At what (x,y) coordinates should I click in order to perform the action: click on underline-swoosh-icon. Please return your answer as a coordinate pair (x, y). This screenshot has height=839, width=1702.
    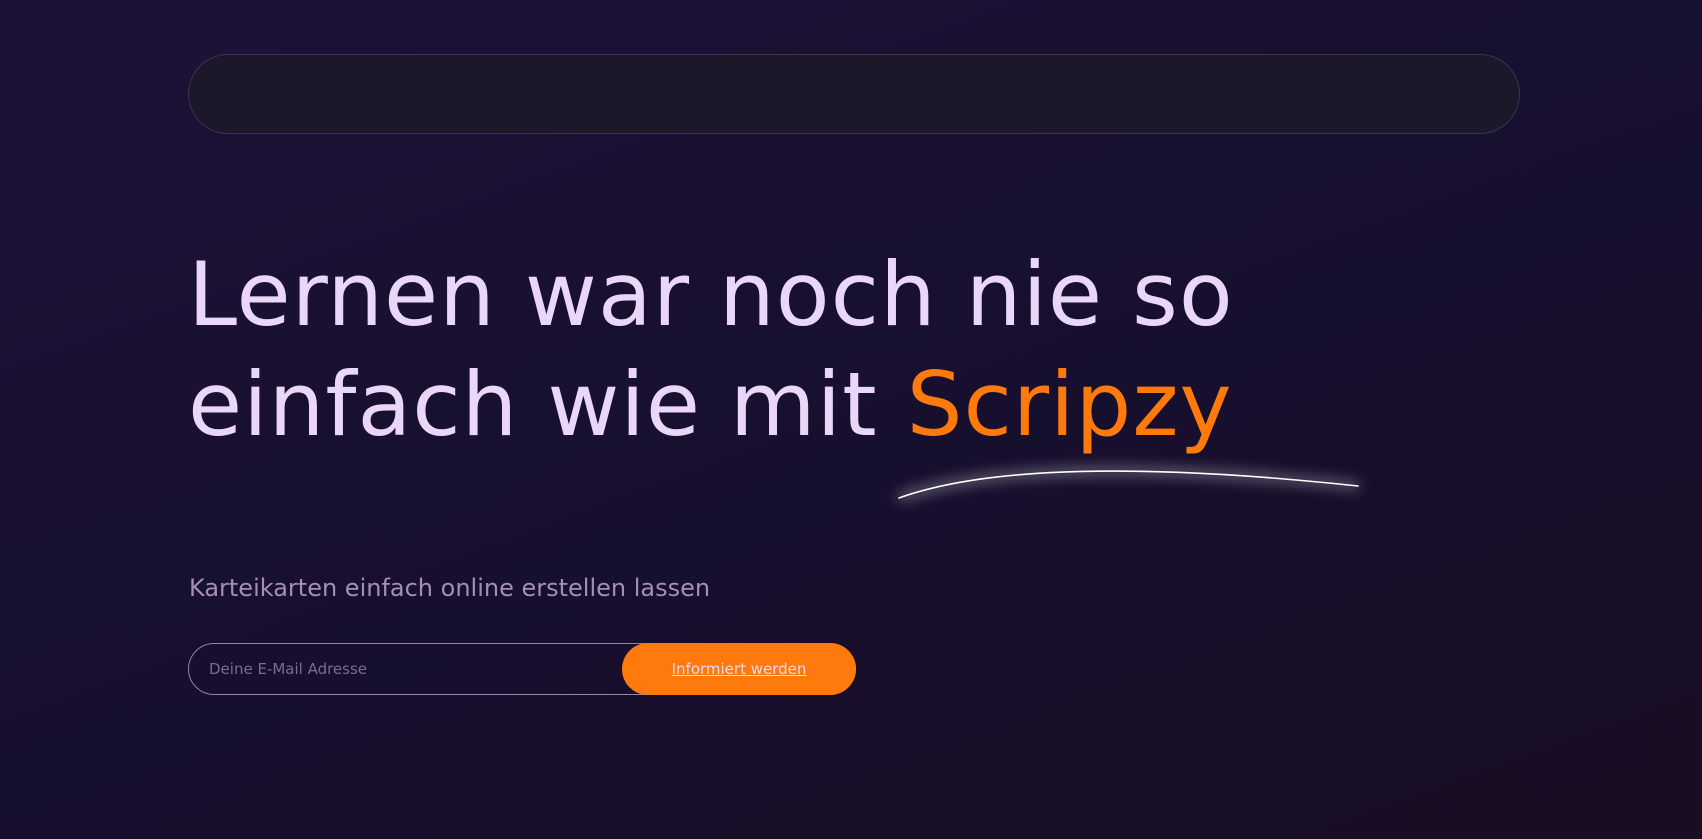
    Looking at the image, I should click on (1128, 484).